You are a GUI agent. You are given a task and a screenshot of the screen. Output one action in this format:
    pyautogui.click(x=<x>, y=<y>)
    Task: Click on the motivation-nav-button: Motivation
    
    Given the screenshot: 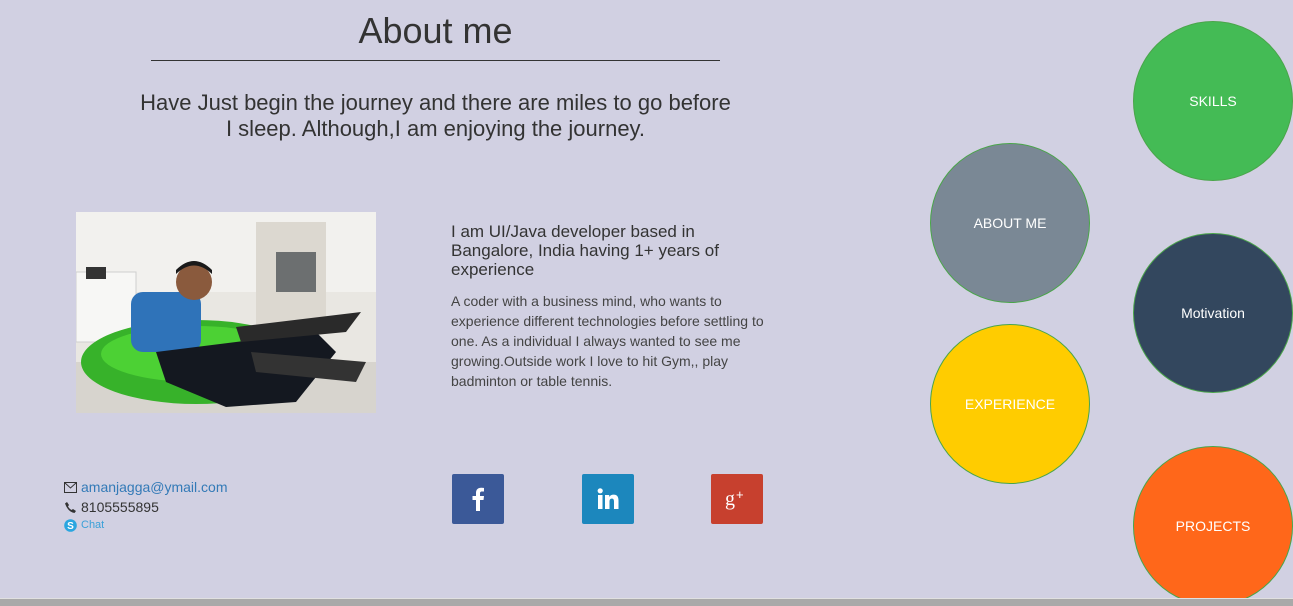 What is the action you would take?
    pyautogui.click(x=1213, y=313)
    